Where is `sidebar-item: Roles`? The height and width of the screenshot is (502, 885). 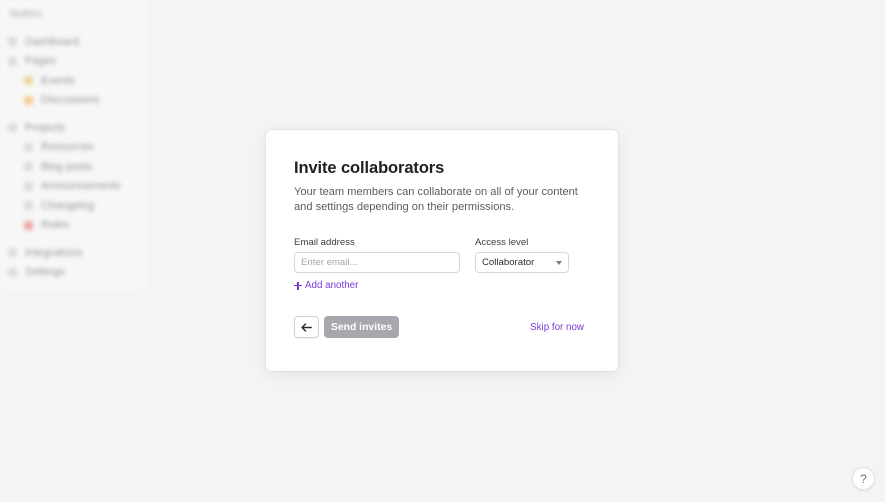
sidebar-item: Roles is located at coordinates (78, 226).